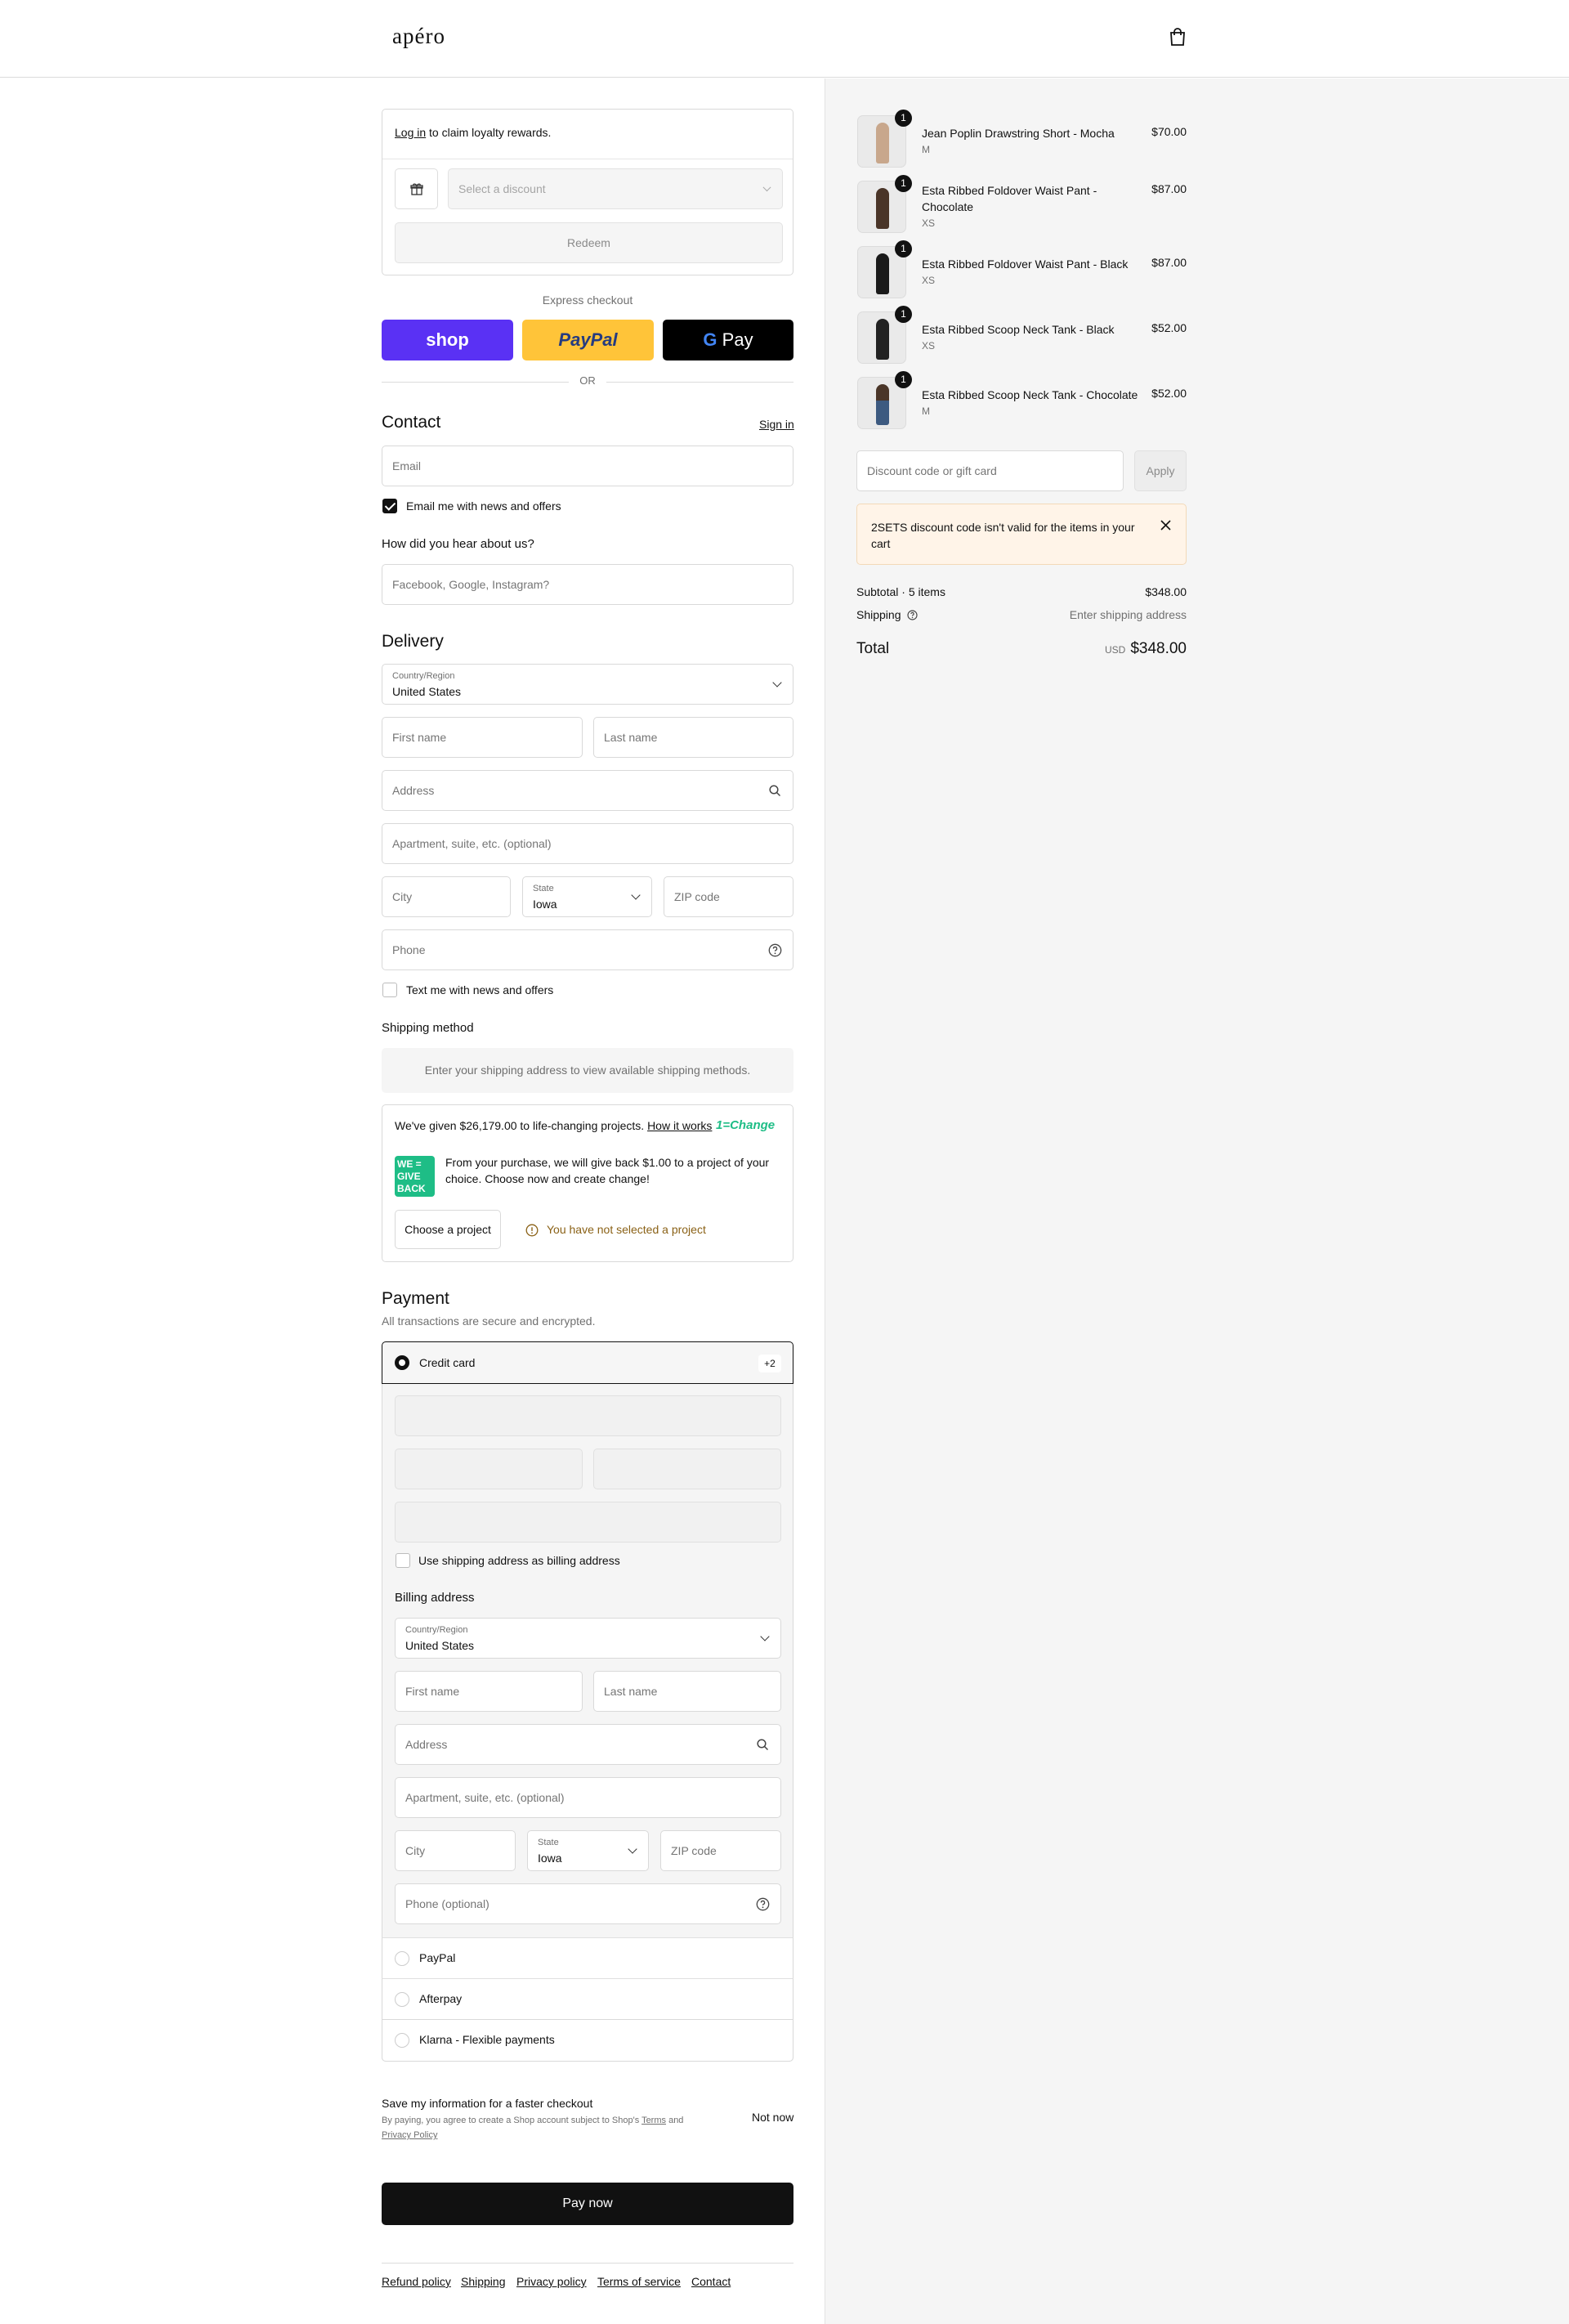 Image resolution: width=1569 pixels, height=2324 pixels. I want to click on apply-button: Apply, so click(1160, 470).